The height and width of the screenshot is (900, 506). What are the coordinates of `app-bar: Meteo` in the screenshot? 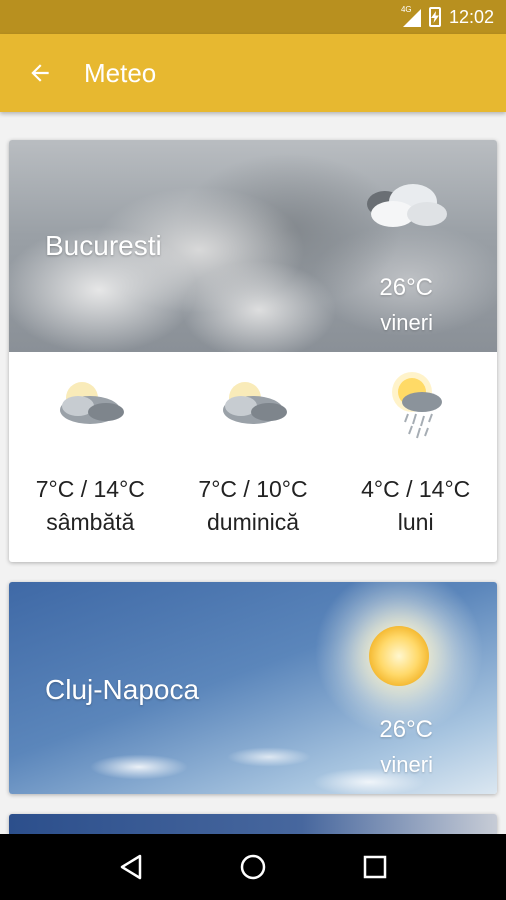 It's located at (253, 73).